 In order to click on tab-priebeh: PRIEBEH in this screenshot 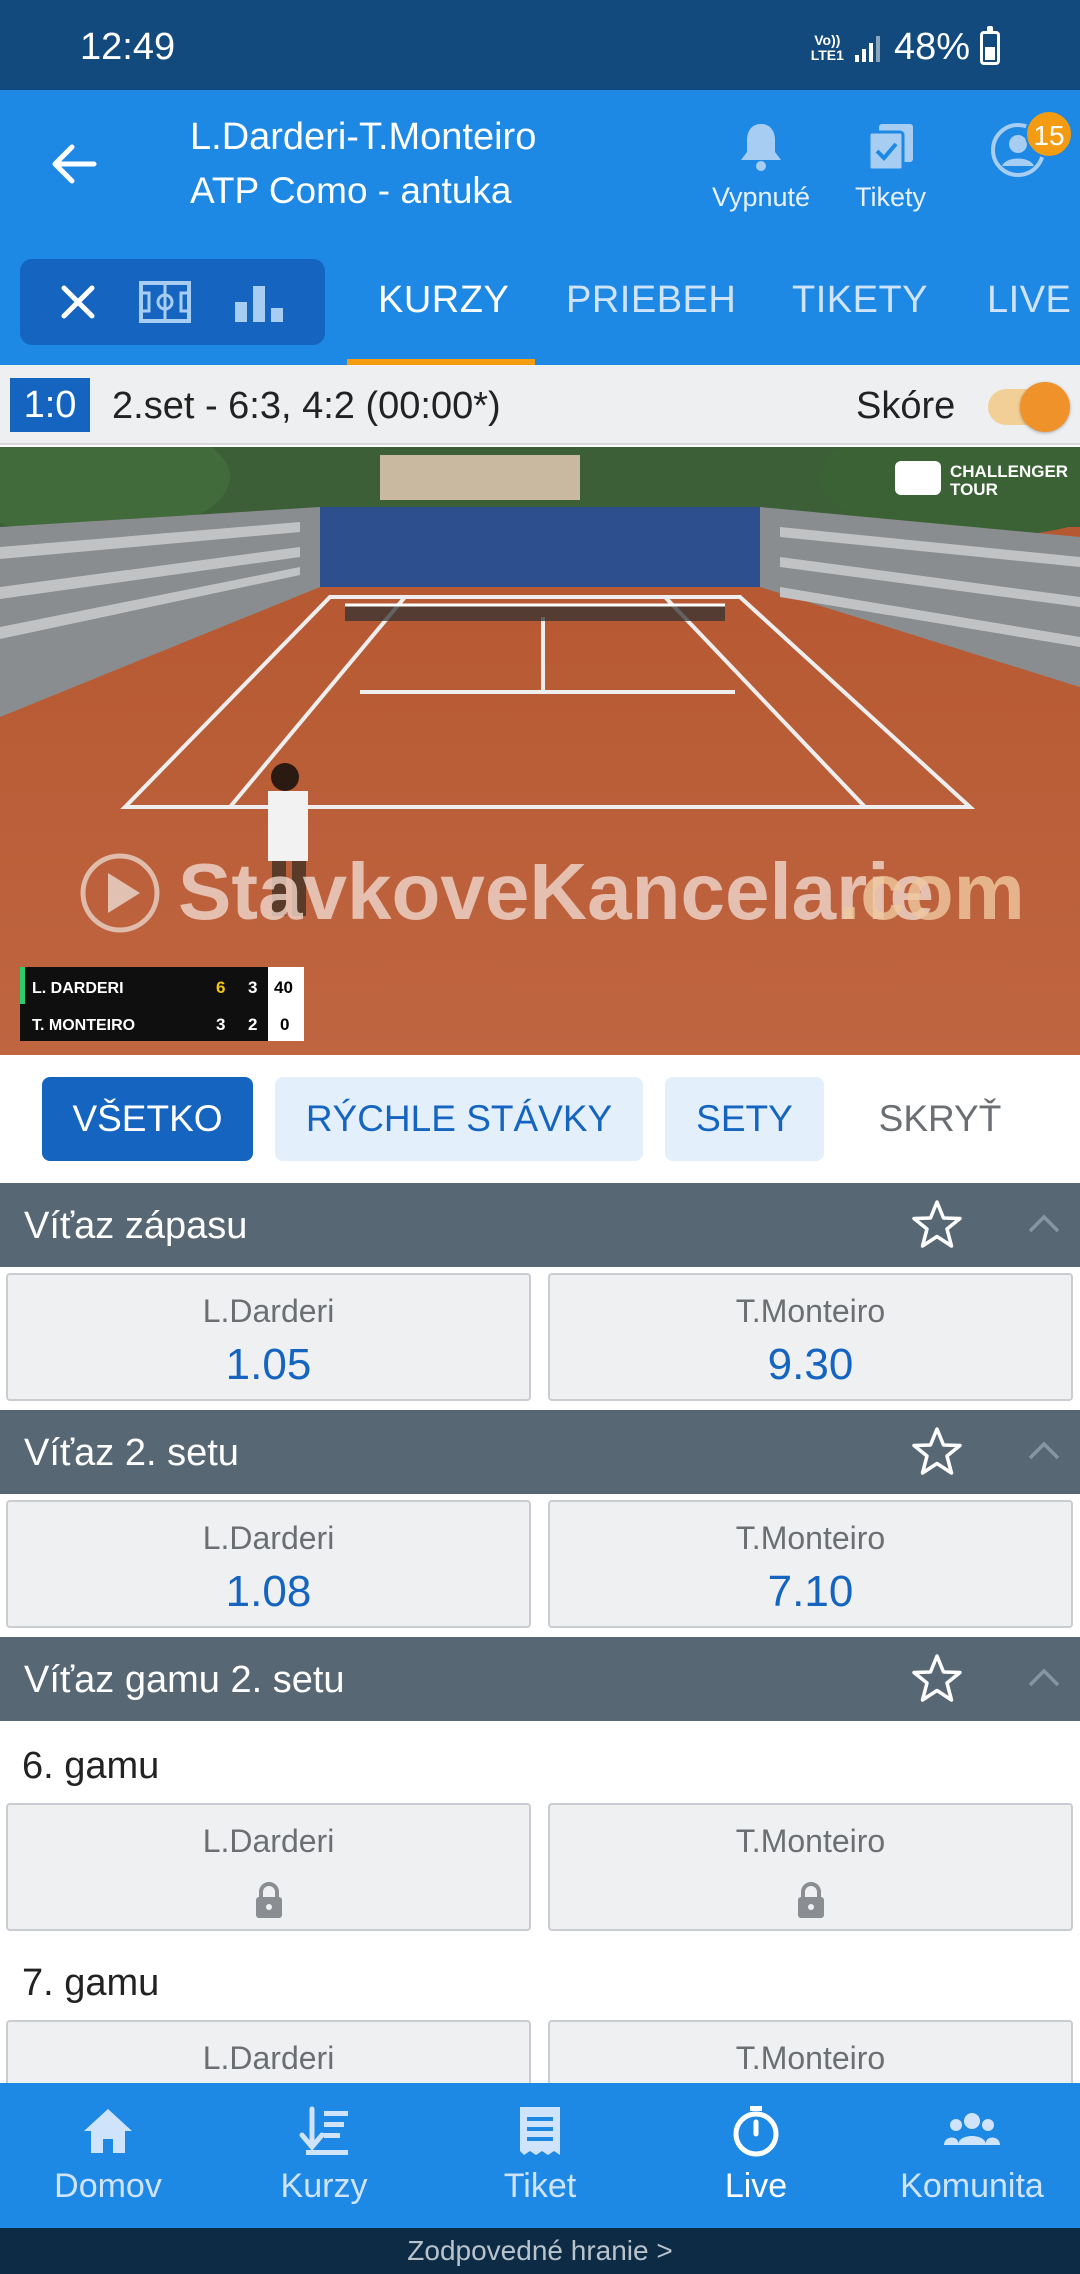, I will do `click(651, 300)`.